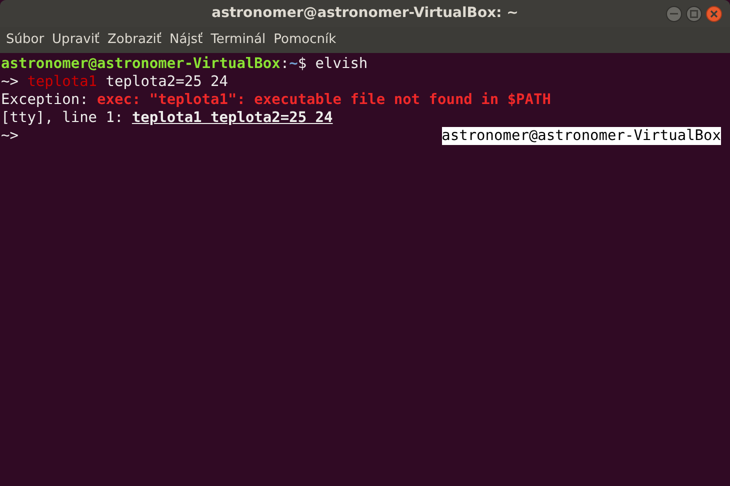 The height and width of the screenshot is (486, 730). Describe the element at coordinates (365, 13) in the screenshot. I see `window-title: astronomer@astronomer-VirtualBox: ~` at that location.